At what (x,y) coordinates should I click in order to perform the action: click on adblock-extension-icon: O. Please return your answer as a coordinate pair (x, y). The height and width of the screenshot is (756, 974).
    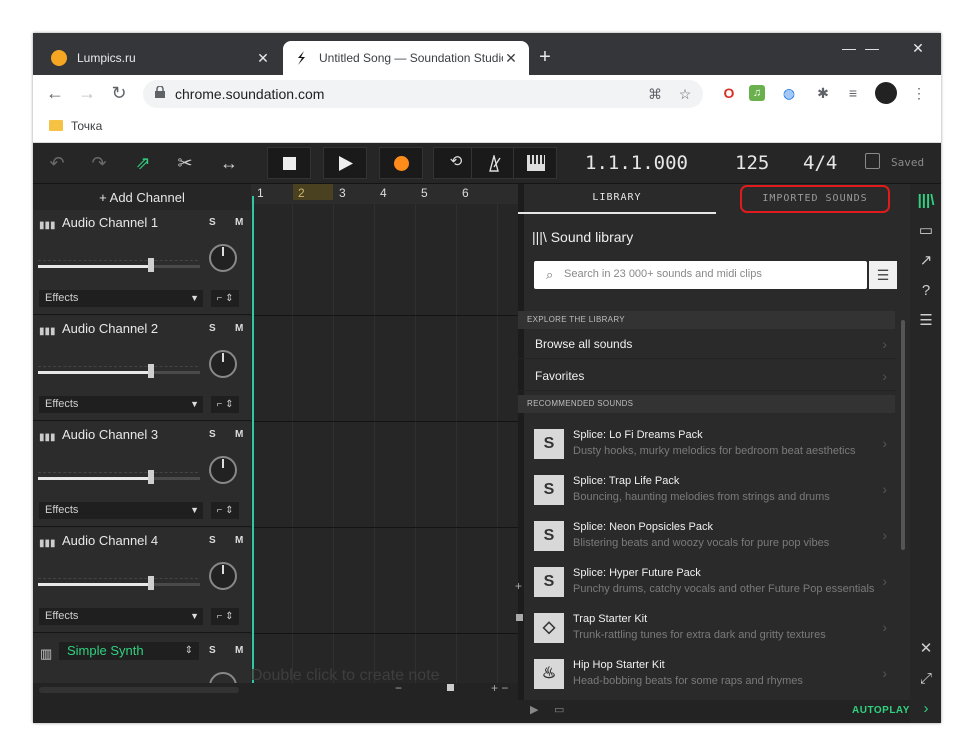
    Looking at the image, I should click on (729, 93).